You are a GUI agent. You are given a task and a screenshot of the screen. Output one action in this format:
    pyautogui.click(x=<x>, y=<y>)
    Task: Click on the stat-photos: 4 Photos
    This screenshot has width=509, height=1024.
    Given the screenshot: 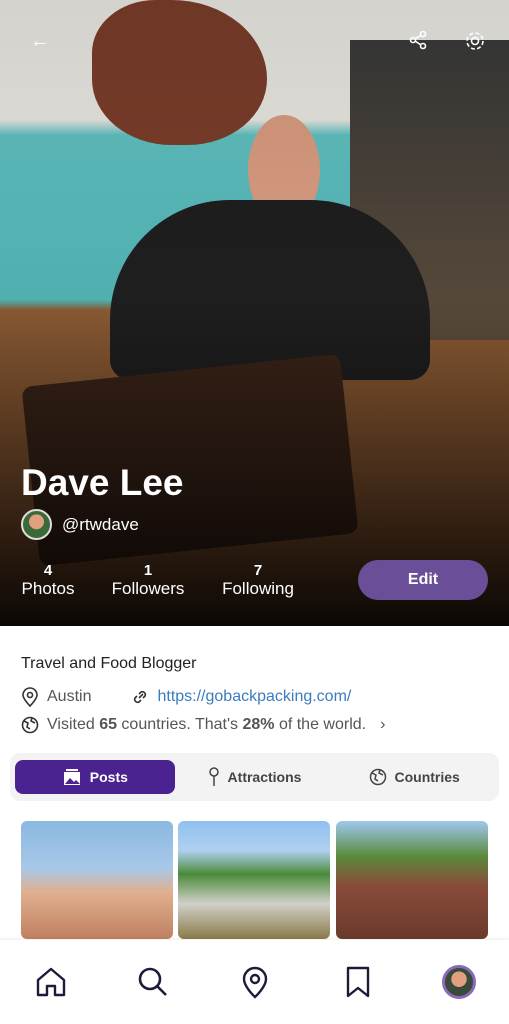 What is the action you would take?
    pyautogui.click(x=48, y=580)
    